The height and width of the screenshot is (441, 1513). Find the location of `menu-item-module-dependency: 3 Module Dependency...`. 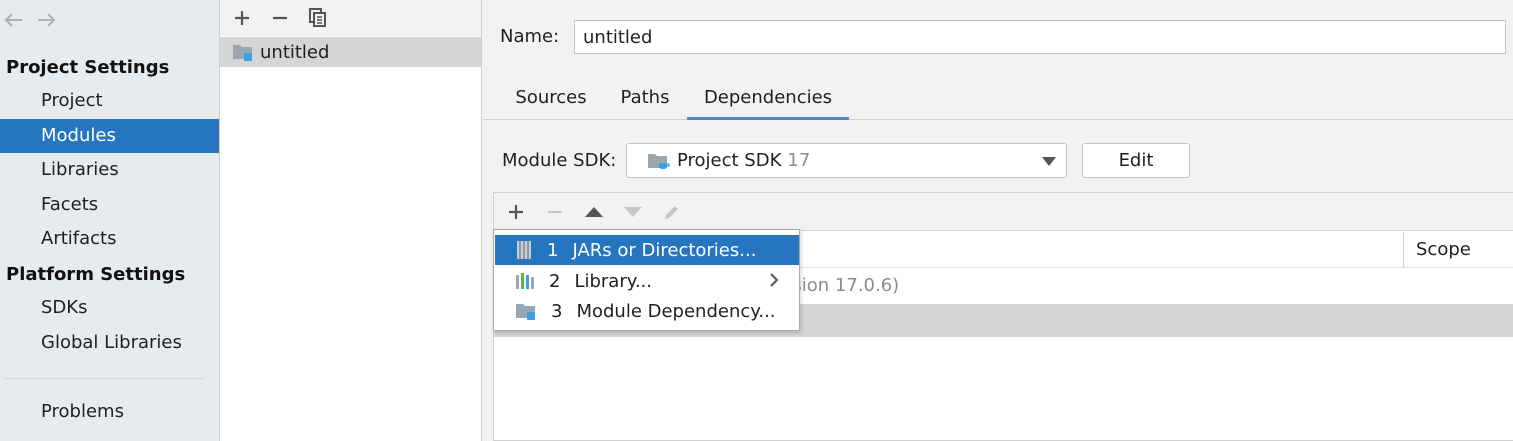

menu-item-module-dependency: 3 Module Dependency... is located at coordinates (647, 311).